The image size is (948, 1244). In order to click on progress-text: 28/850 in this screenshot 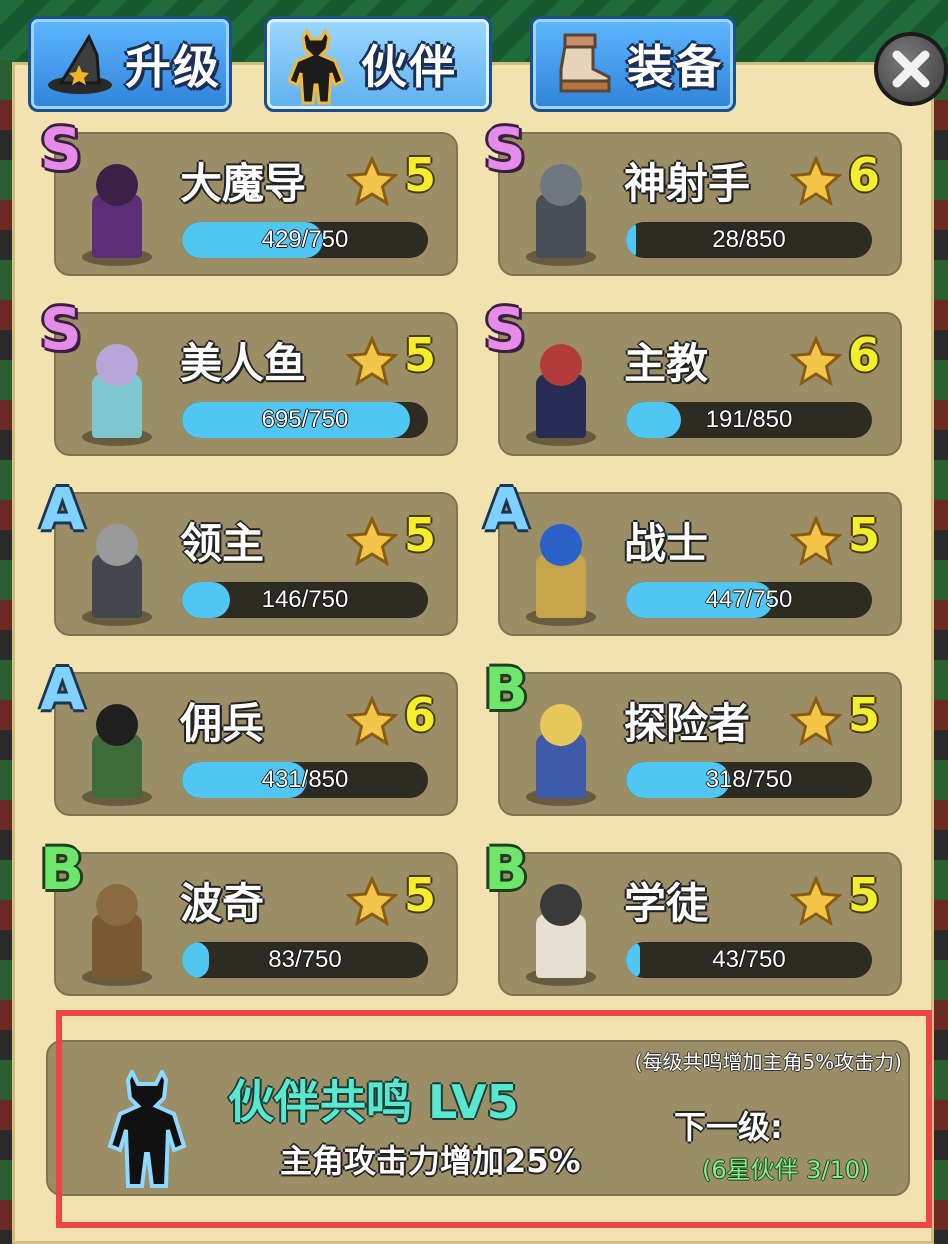, I will do `click(749, 239)`.